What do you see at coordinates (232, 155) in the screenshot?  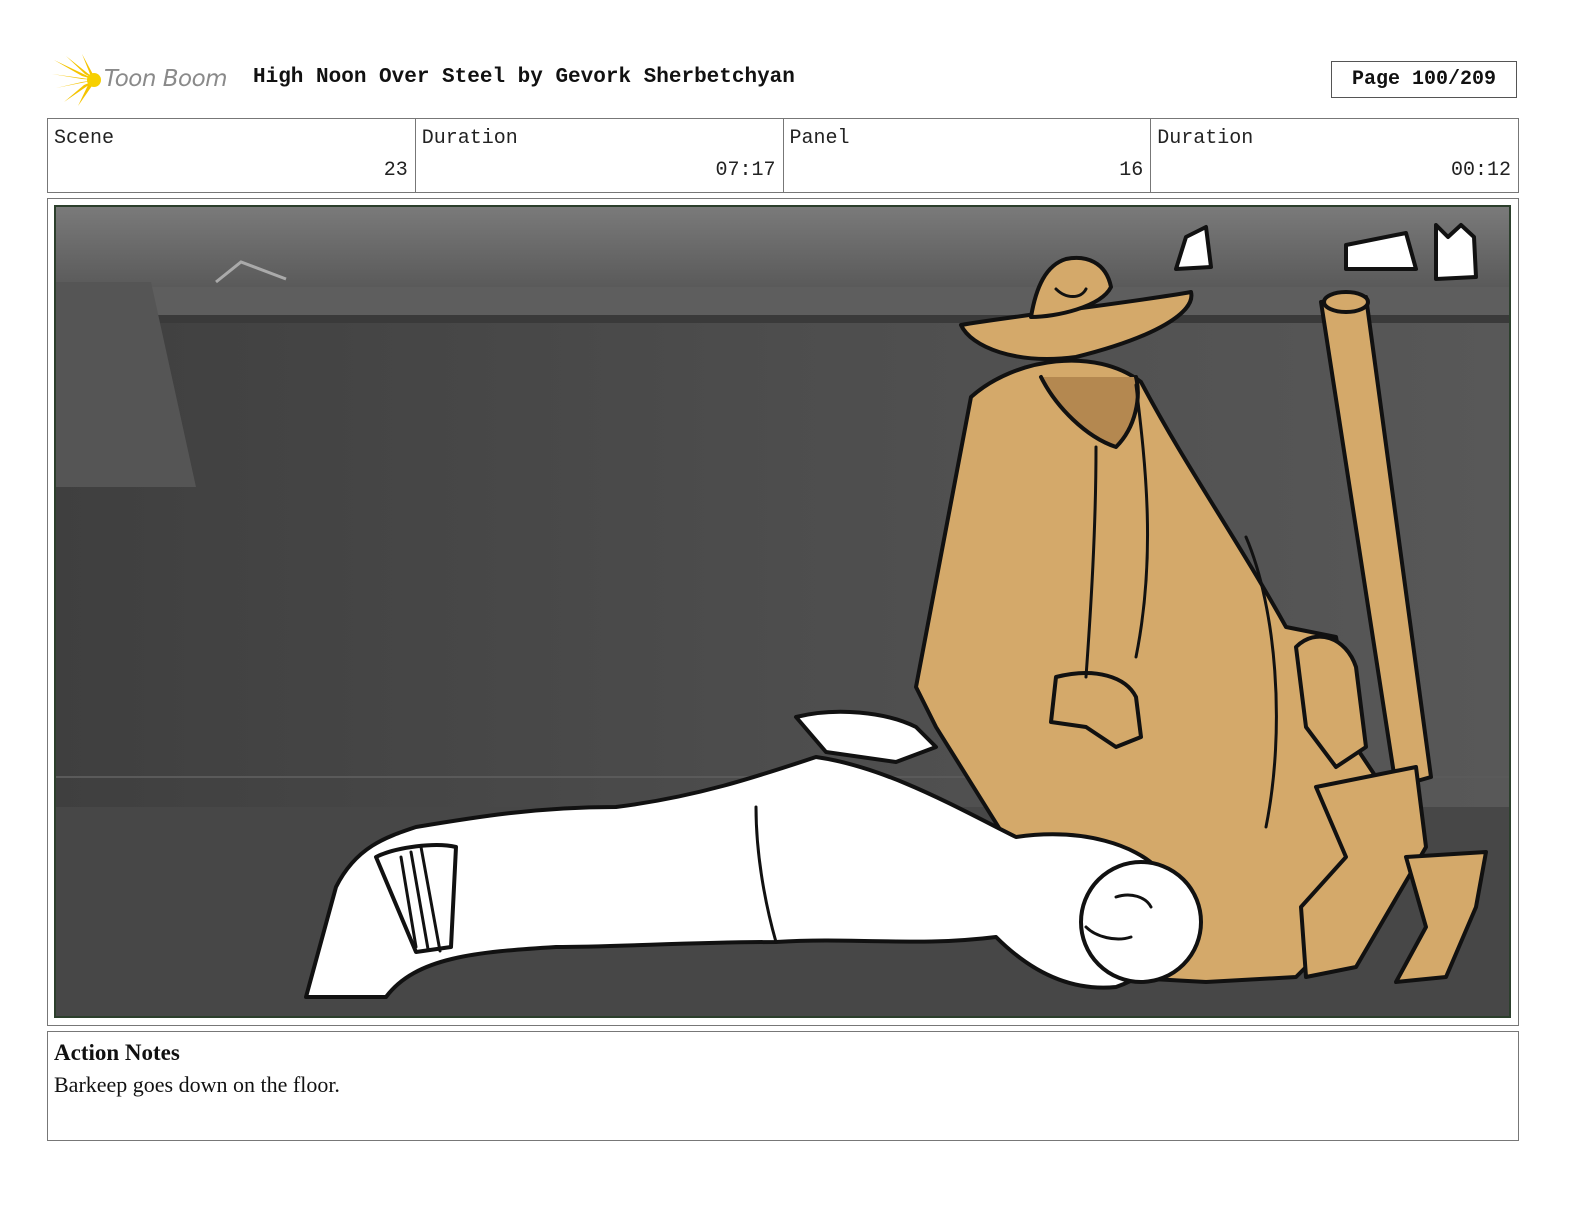 I see `scene-cell: Scene 23` at bounding box center [232, 155].